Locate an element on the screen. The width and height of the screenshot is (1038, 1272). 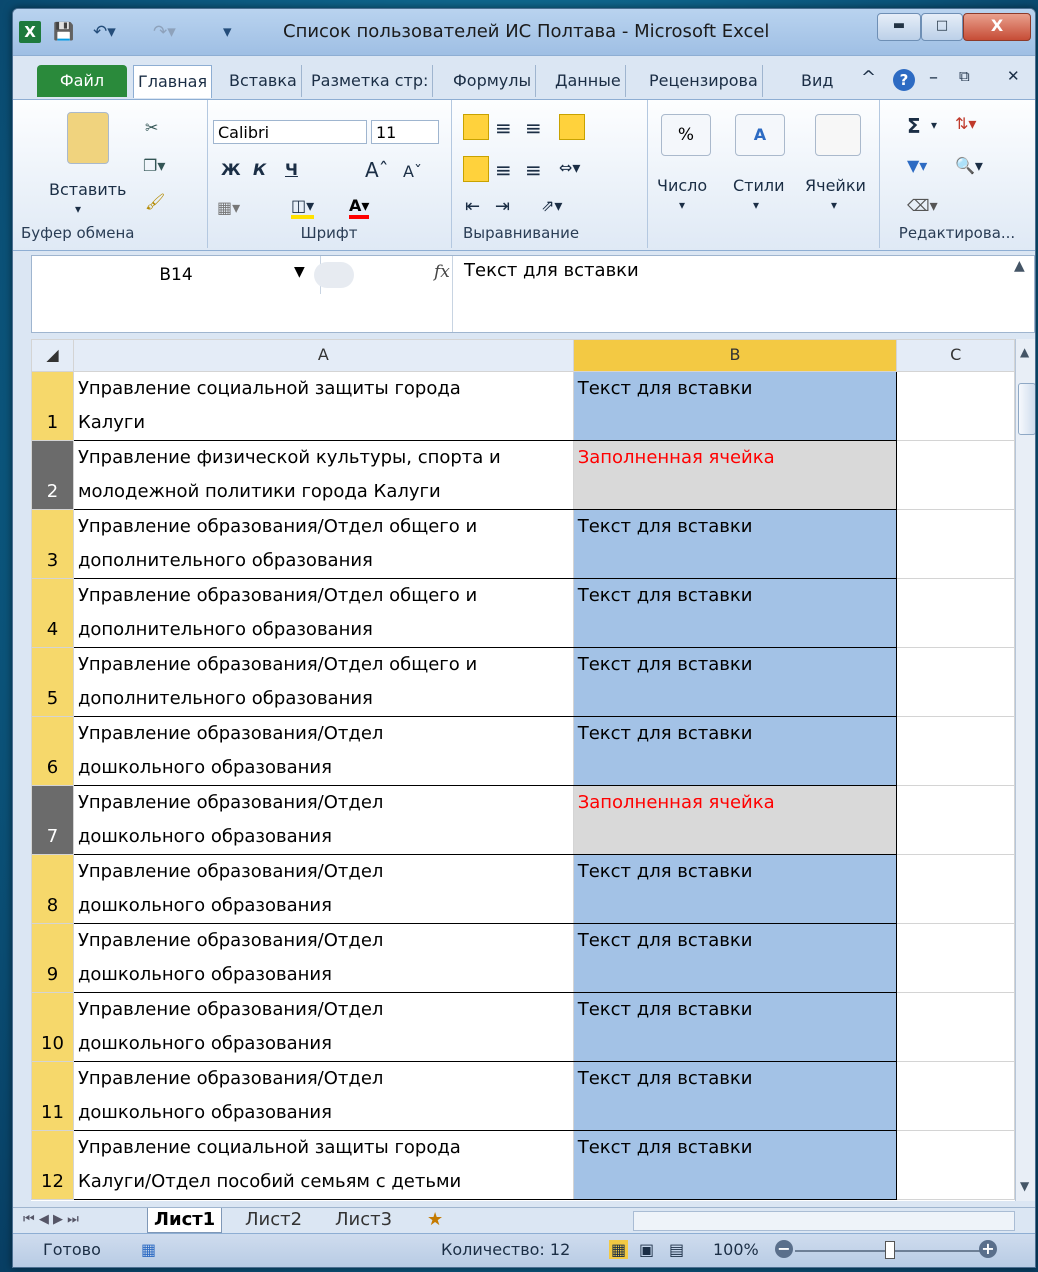
expand-formula-bar-icon: ▲ is located at coordinates (1019, 266).